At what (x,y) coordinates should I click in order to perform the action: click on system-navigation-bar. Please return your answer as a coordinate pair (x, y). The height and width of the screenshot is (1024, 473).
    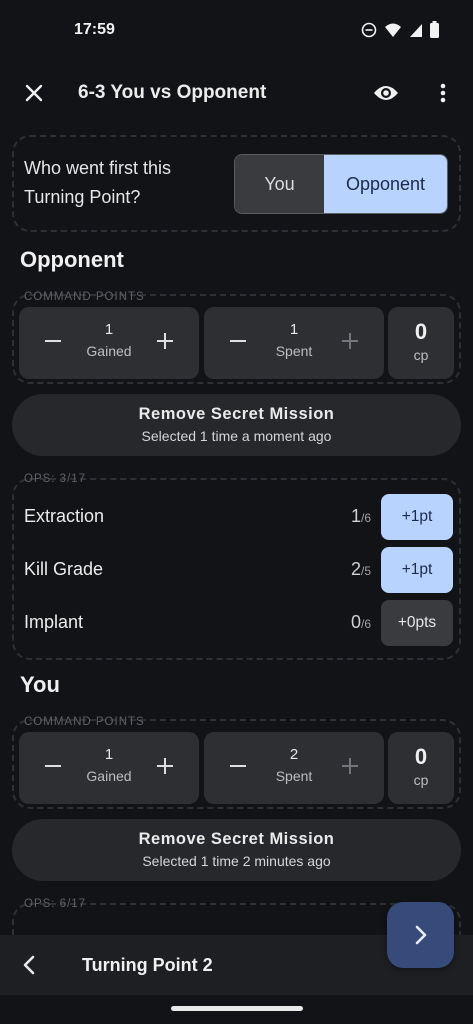
    Looking at the image, I should click on (236, 1009).